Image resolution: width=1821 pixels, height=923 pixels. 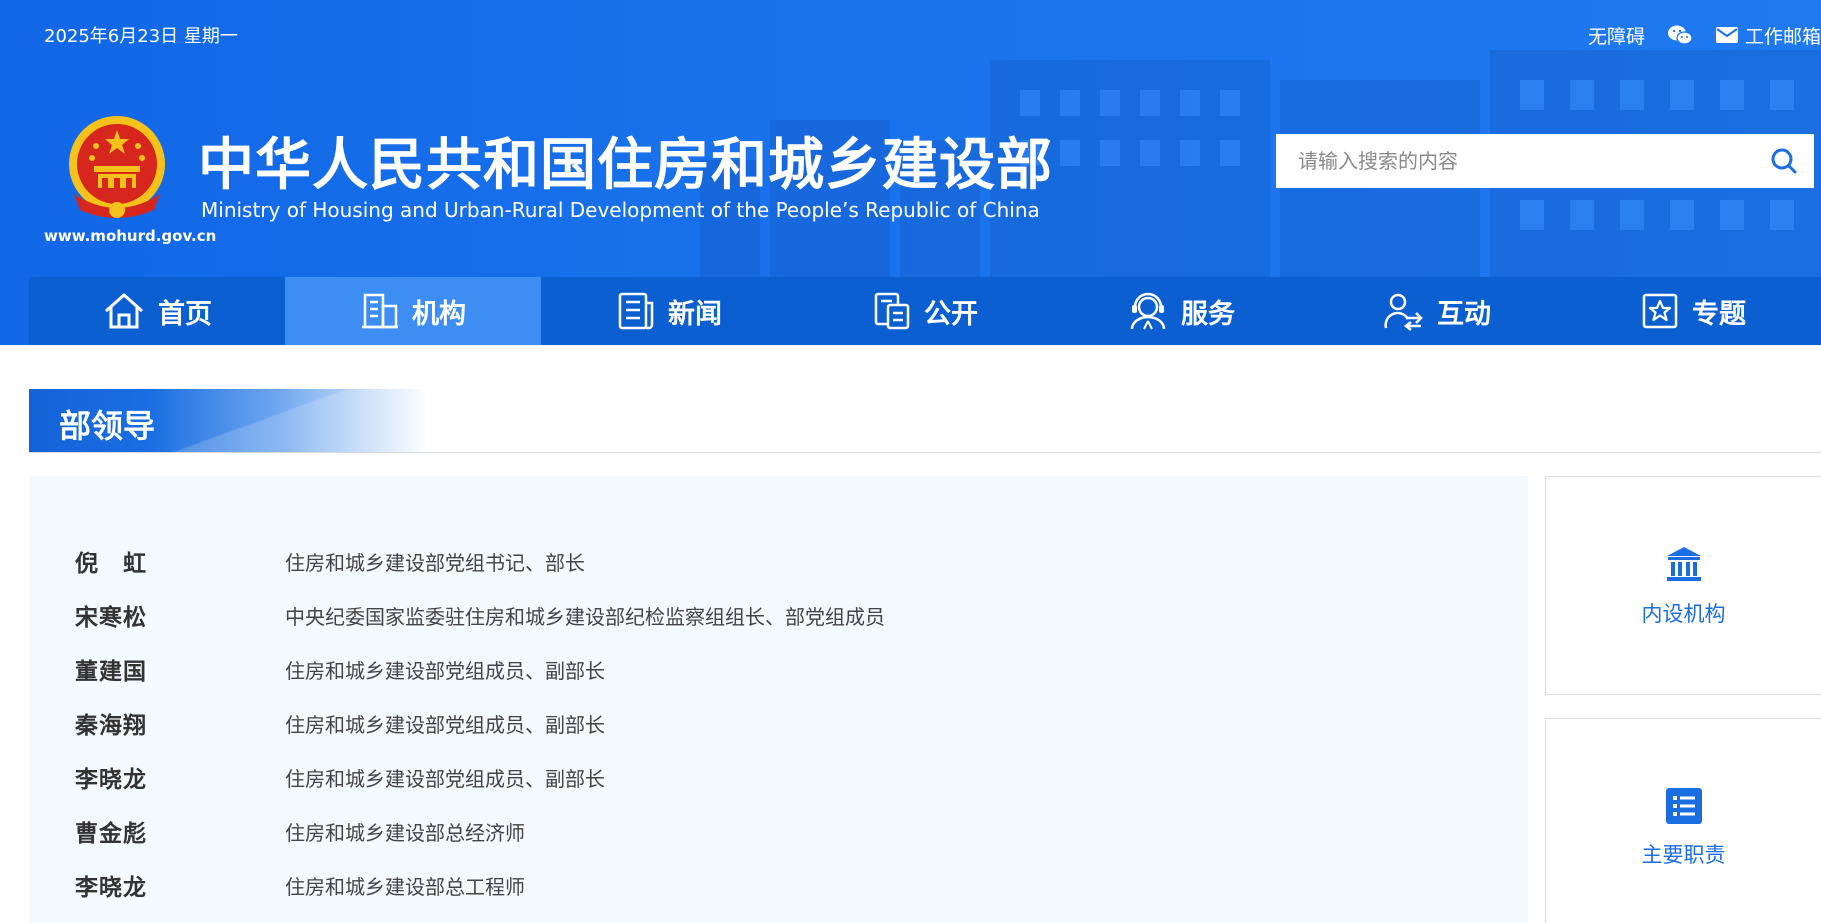 What do you see at coordinates (775, 886) in the screenshot?
I see `leader-row: 李晓龙 住房和城乡建设部总工程师` at bounding box center [775, 886].